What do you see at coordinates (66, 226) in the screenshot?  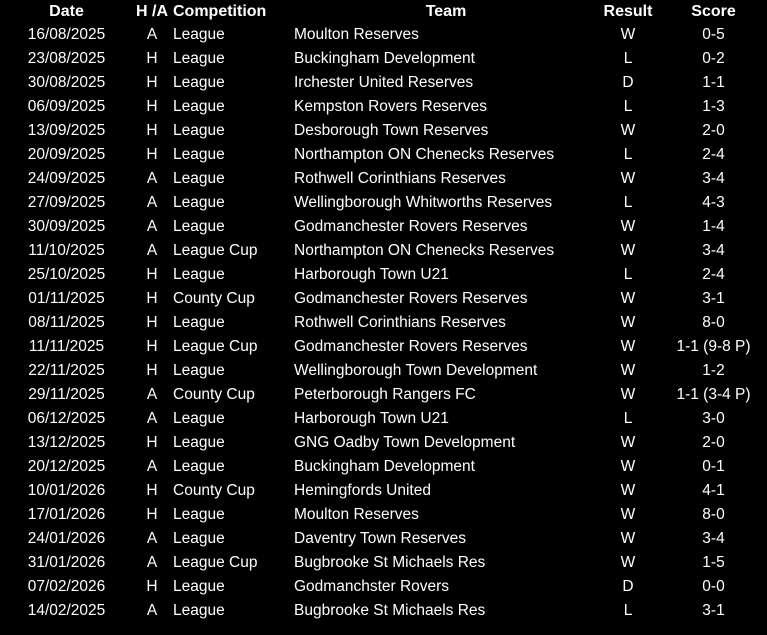 I see `cell-date: 30/09/2025` at bounding box center [66, 226].